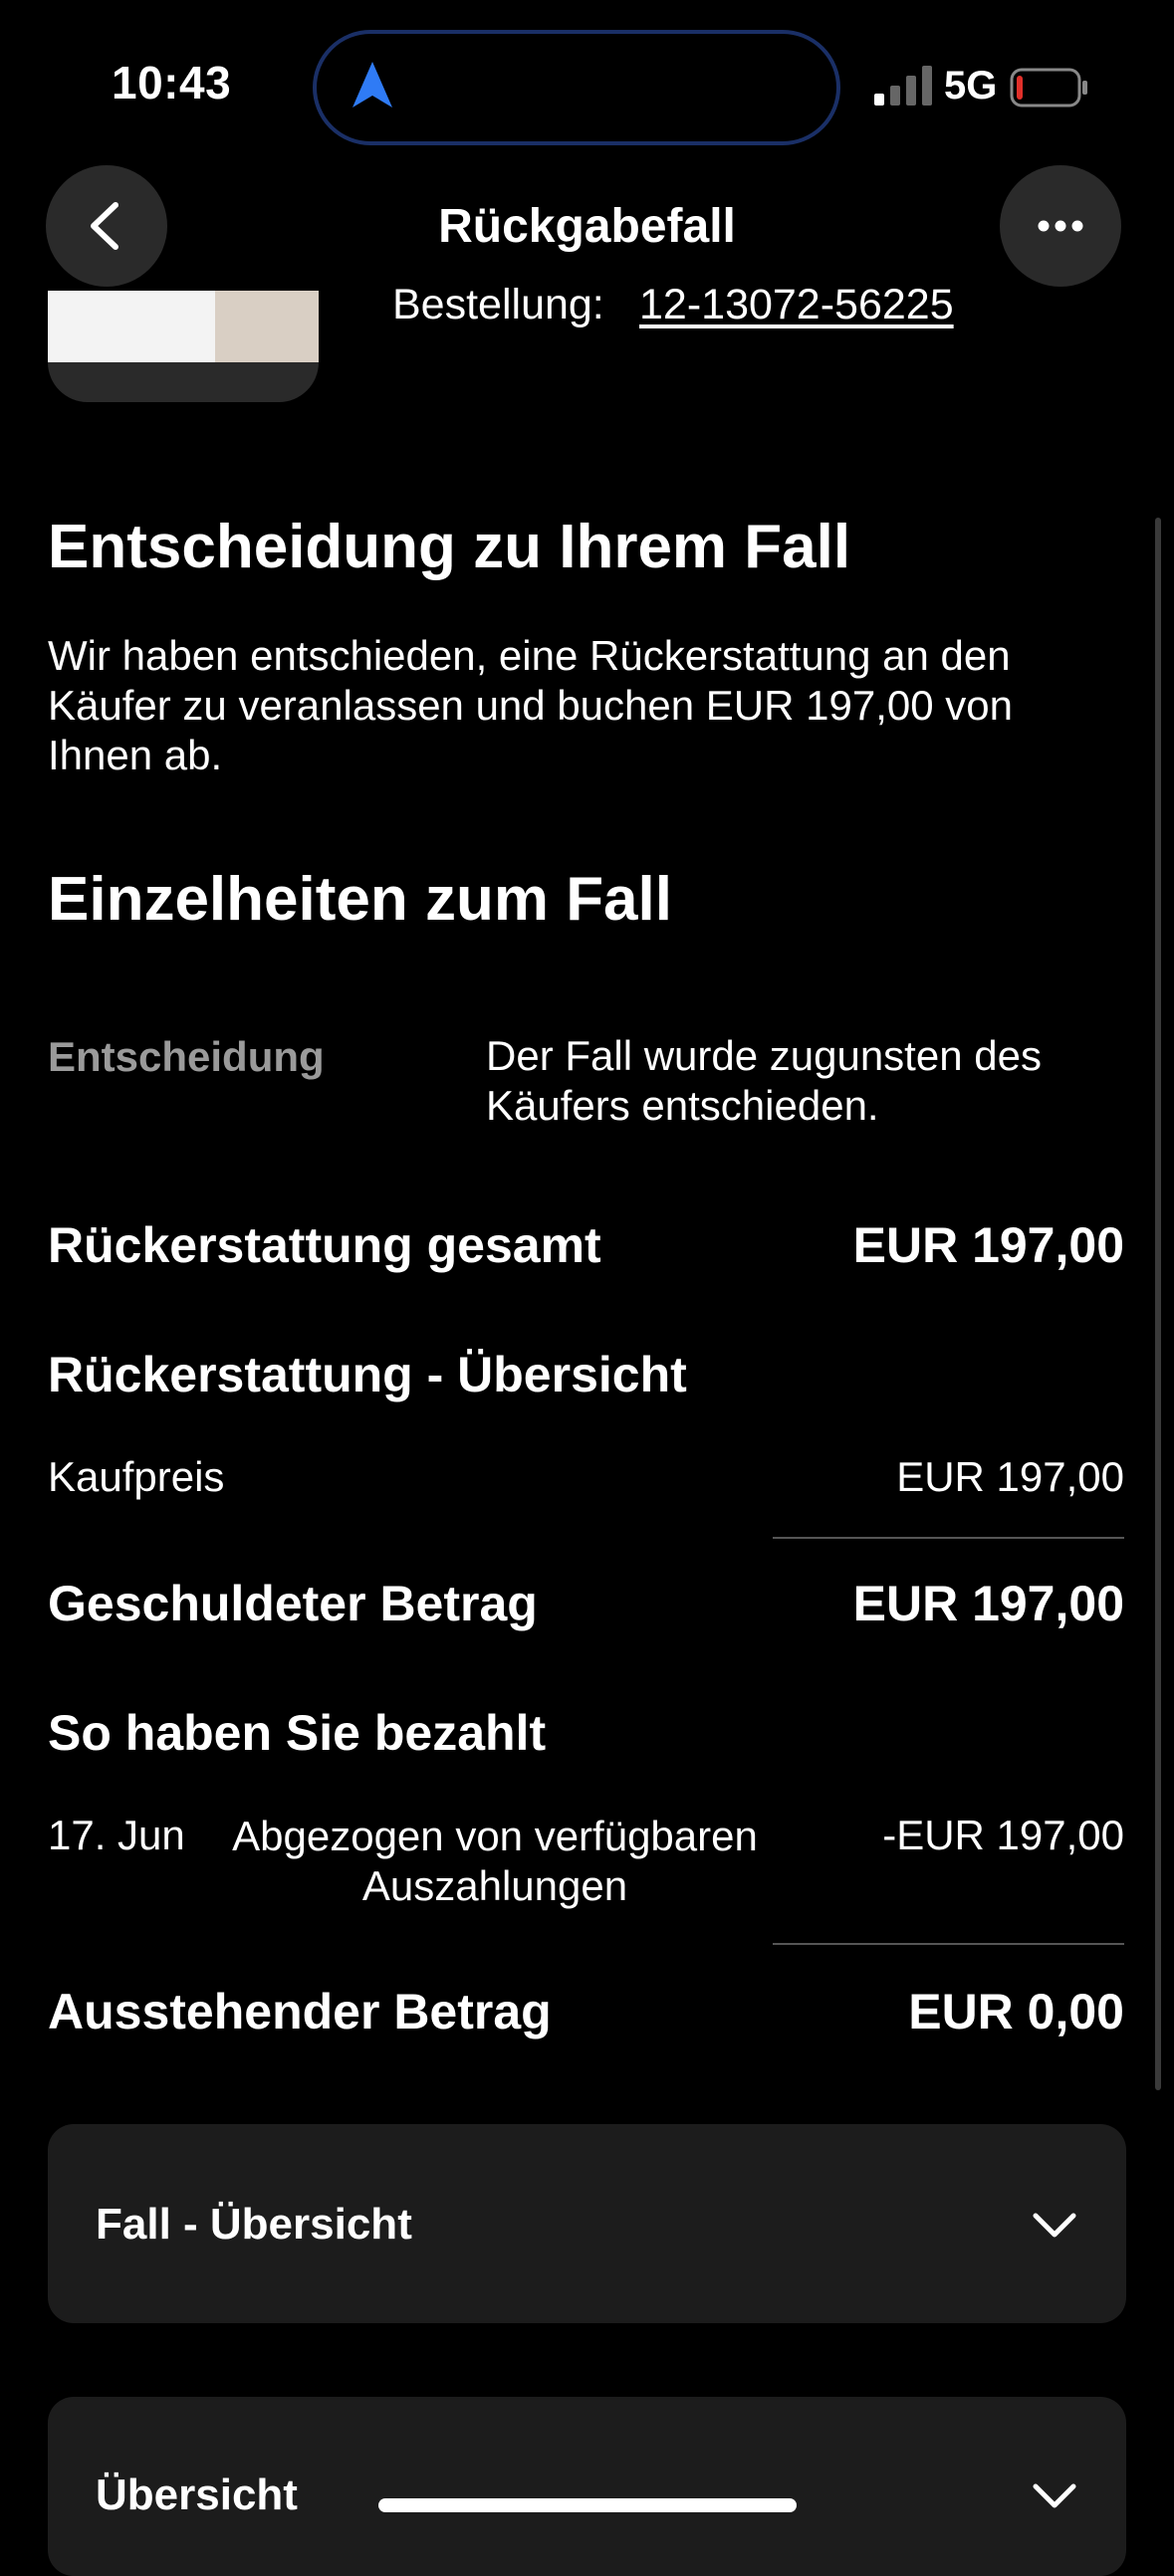 This screenshot has width=1174, height=2576. What do you see at coordinates (360, 899) in the screenshot?
I see `details-heading: Einzelheiten zum Fall` at bounding box center [360, 899].